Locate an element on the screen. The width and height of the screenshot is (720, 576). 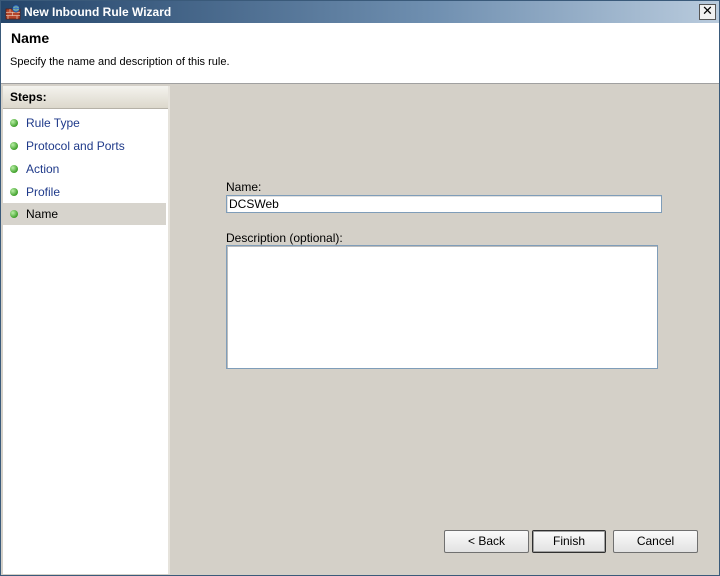
steps-header: Steps: is located at coordinates (85, 97).